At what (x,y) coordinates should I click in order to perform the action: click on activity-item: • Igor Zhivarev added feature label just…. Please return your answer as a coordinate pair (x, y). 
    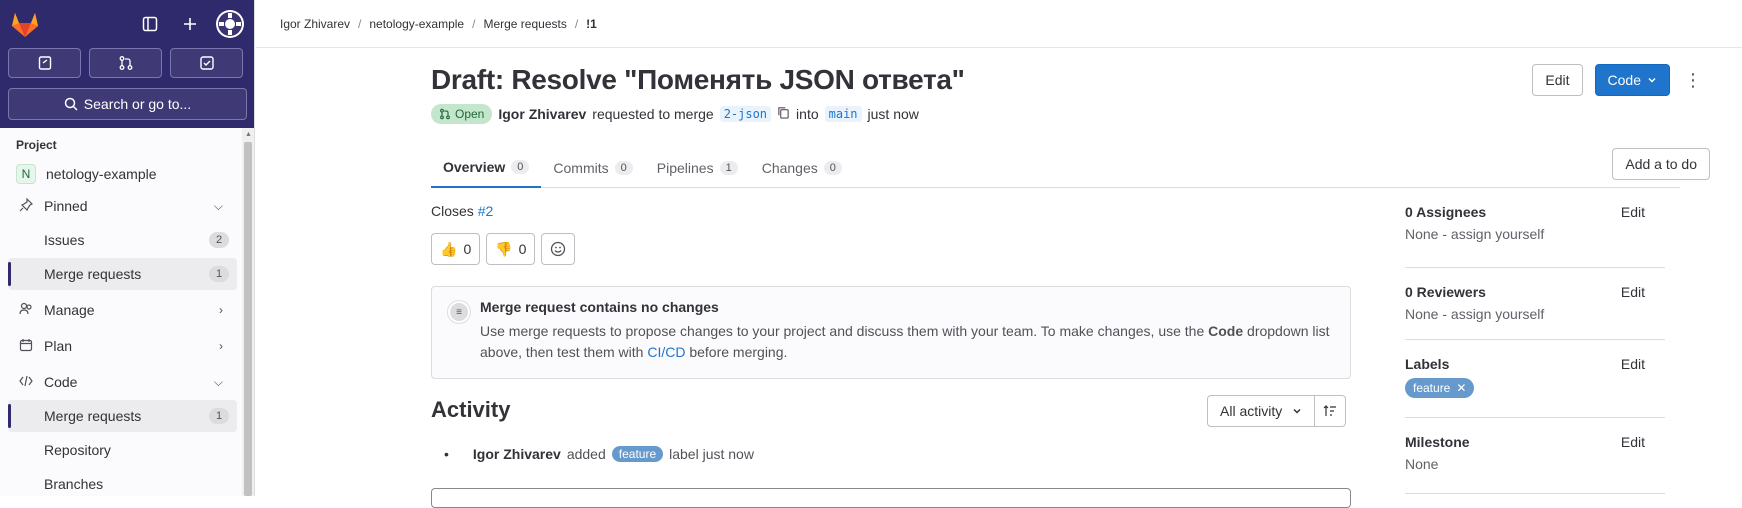
    Looking at the image, I should click on (599, 454).